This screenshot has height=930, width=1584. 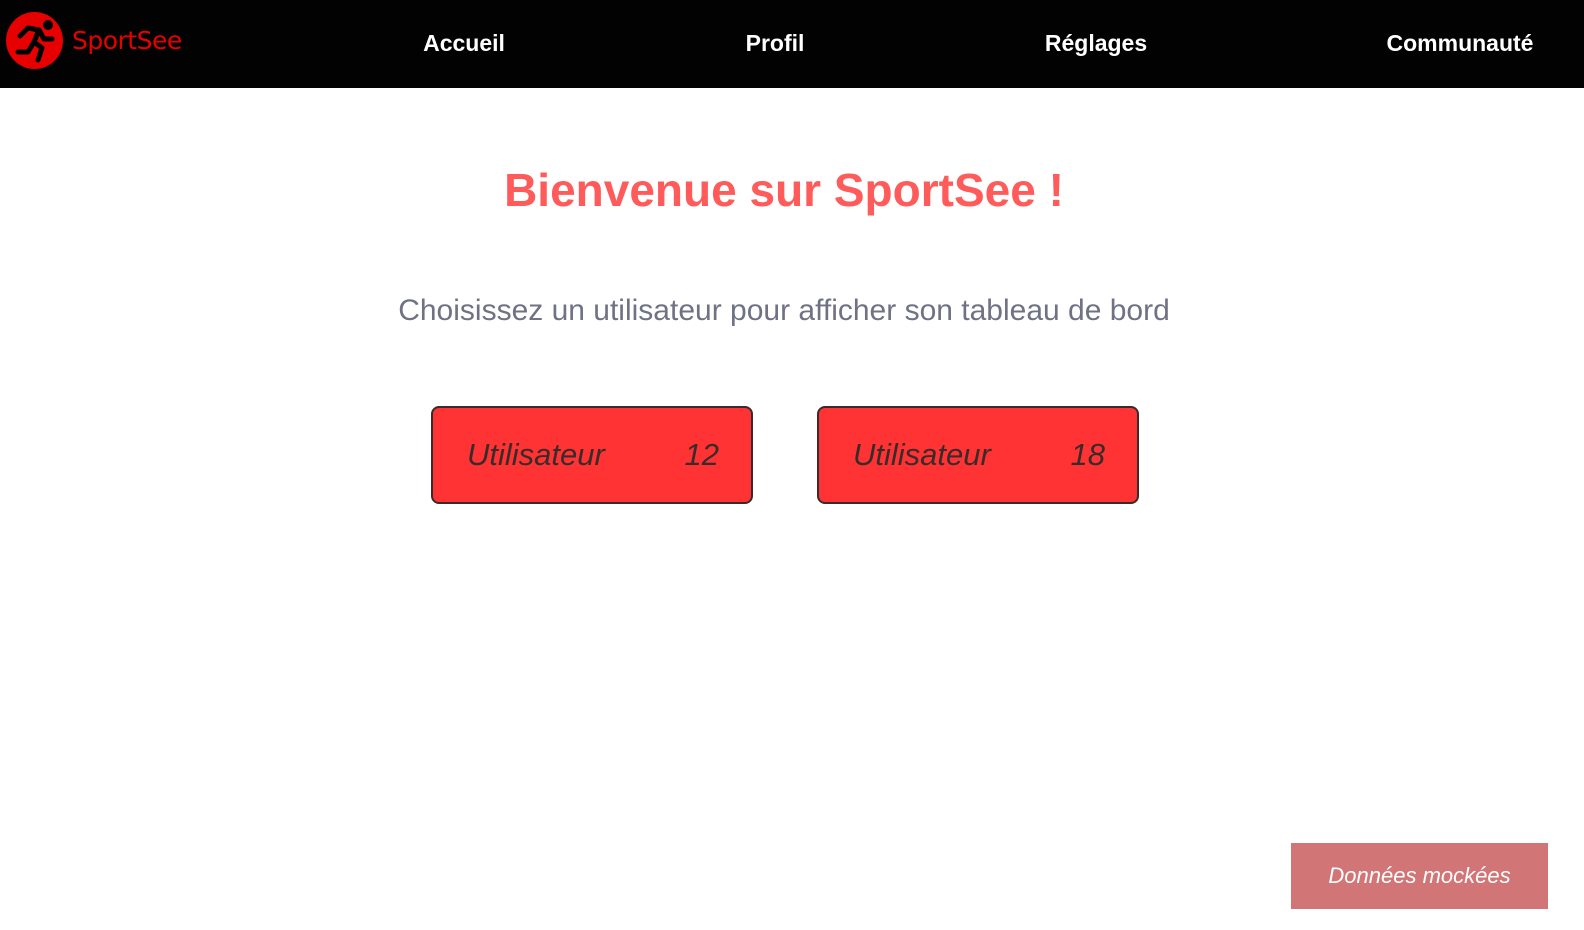 I want to click on user-12-button: Utilisateur 12, so click(x=592, y=455).